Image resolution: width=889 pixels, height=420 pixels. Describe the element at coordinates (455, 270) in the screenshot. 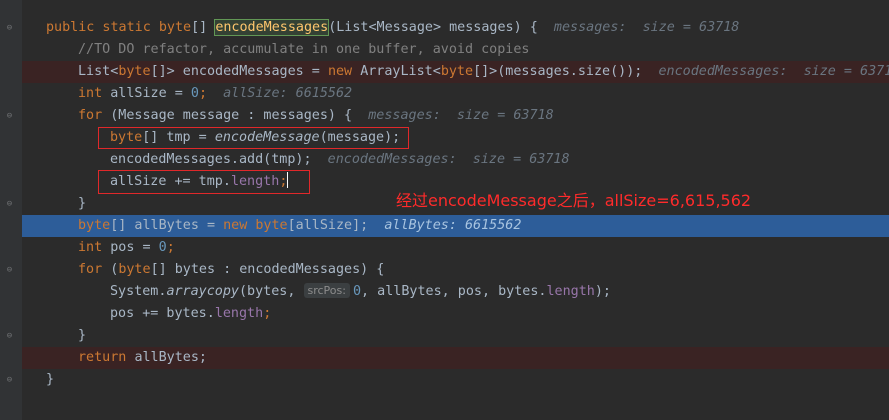

I see `code-line-12: for (byte[] bytes : encodedMessages) {` at that location.